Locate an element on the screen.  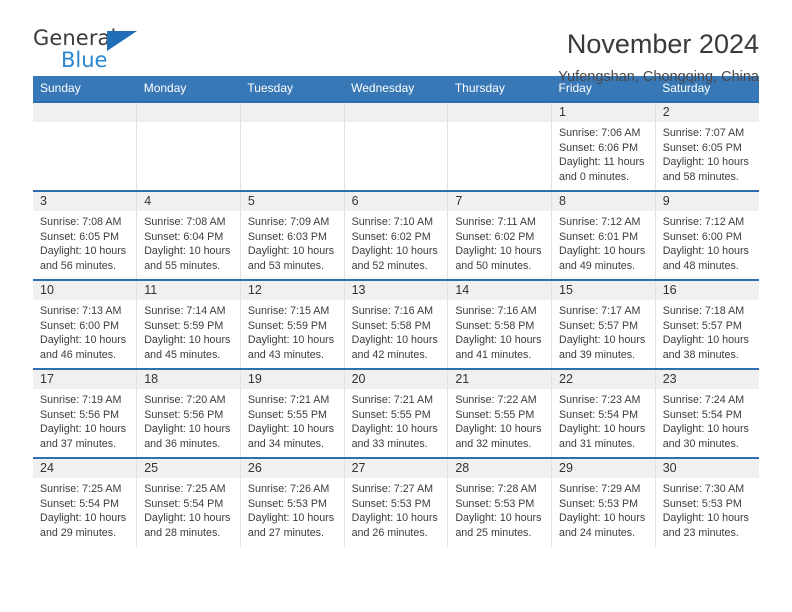
day-number: 20 is located at coordinates (396, 379).